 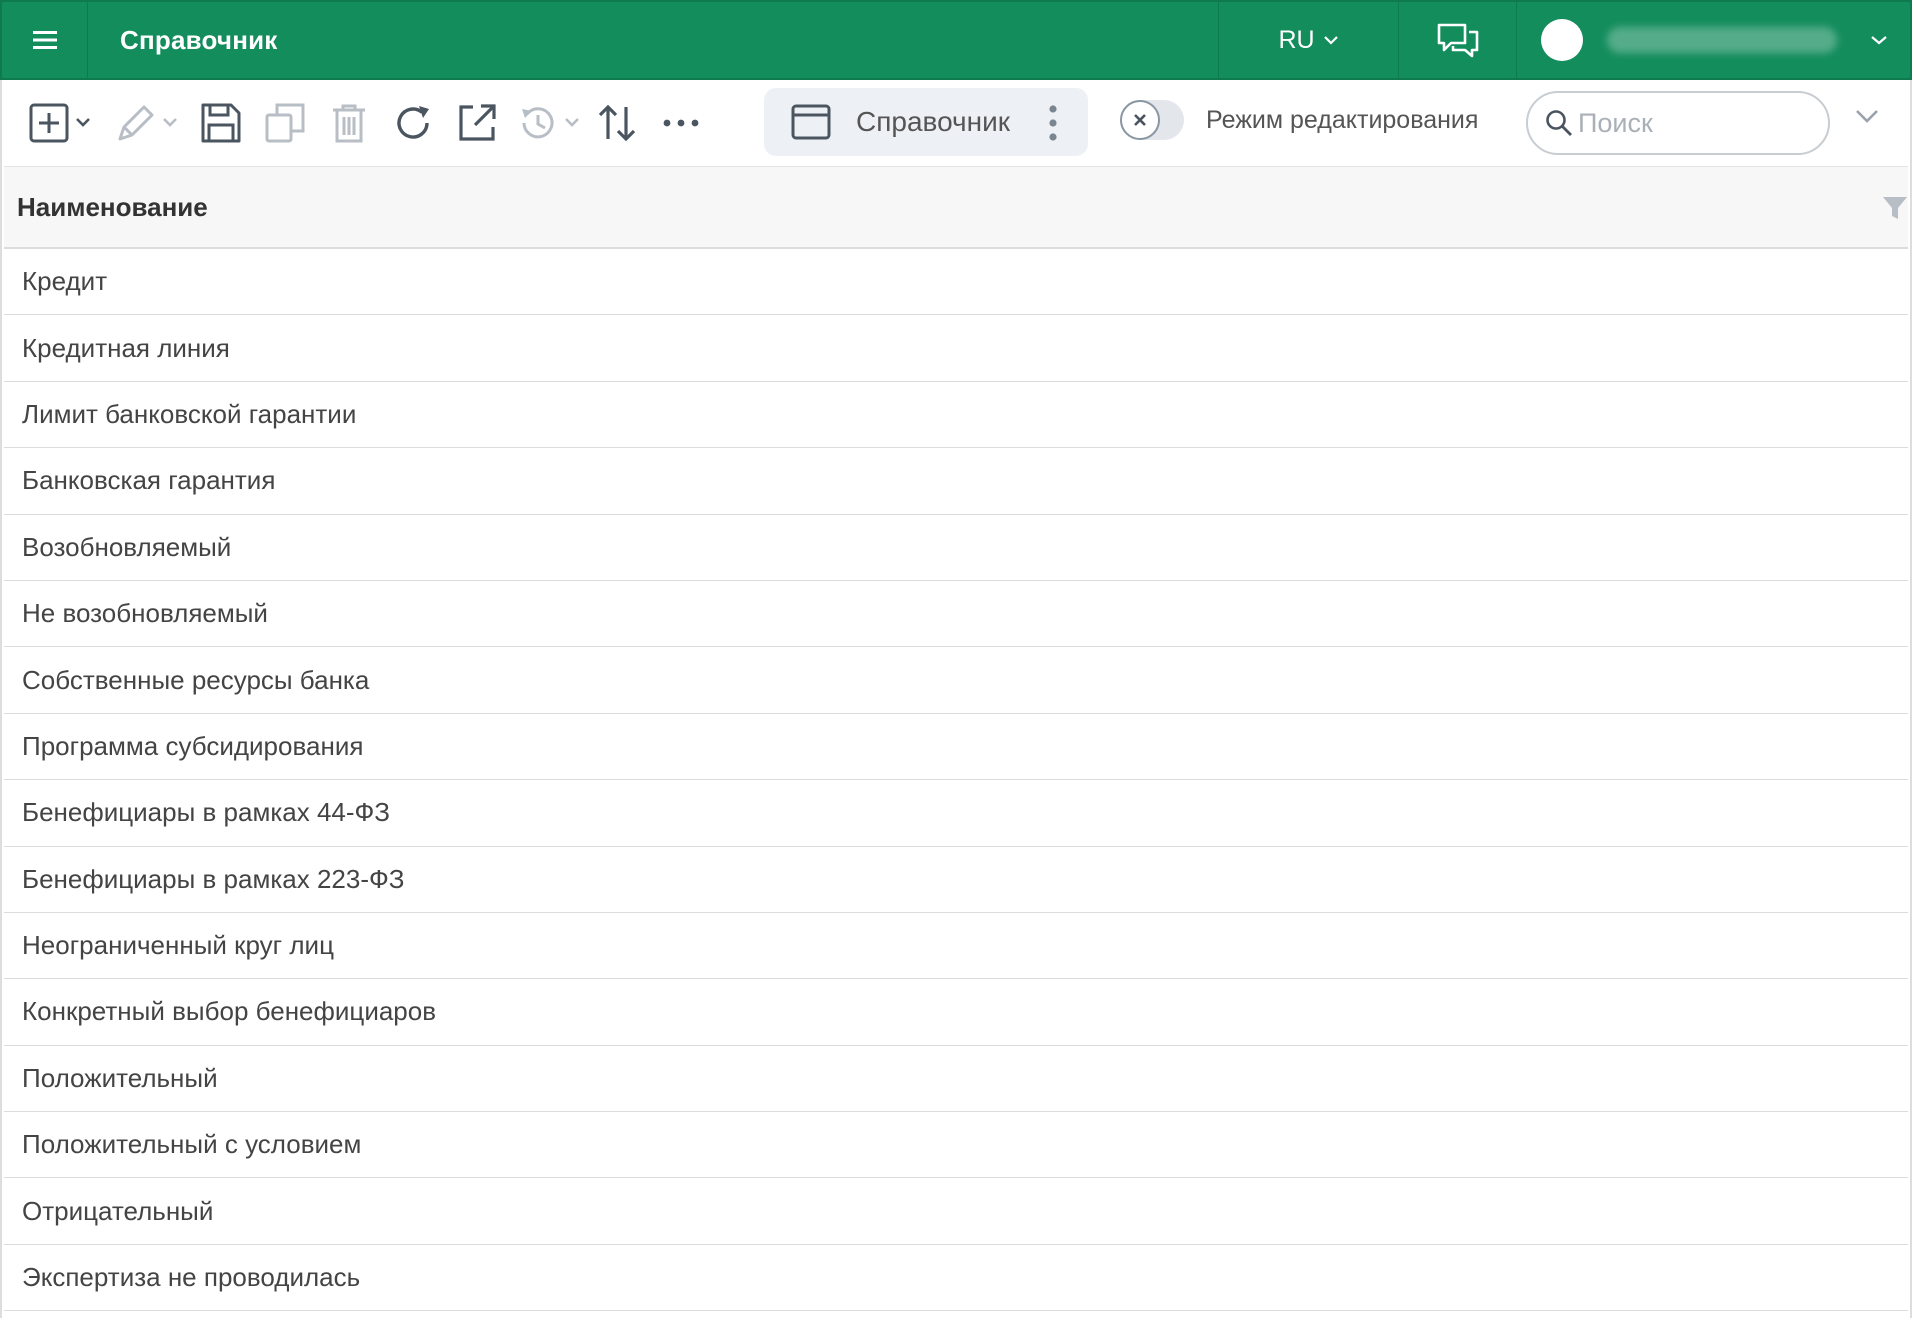 I want to click on edit-icon, so click(x=147, y=123).